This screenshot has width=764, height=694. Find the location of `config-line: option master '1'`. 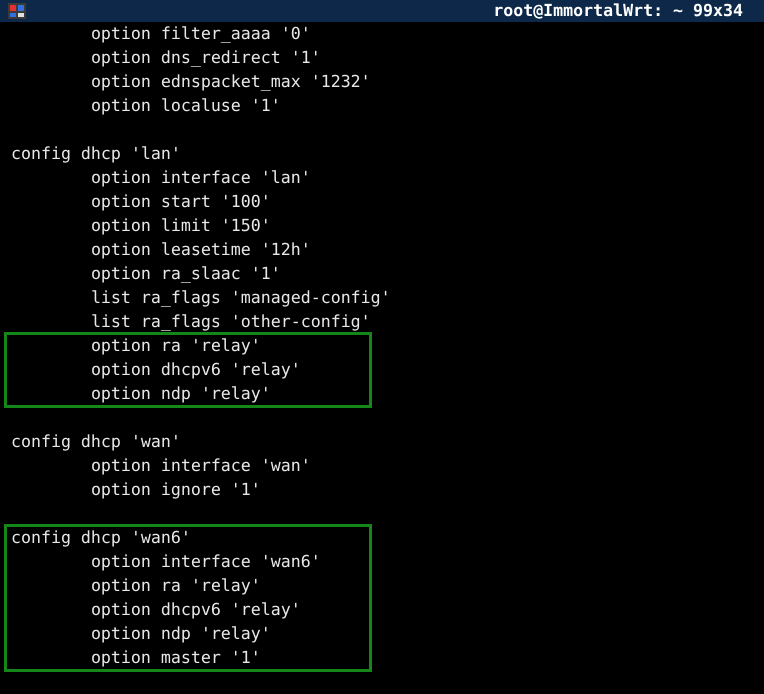

config-line: option master '1' is located at coordinates (176, 658).